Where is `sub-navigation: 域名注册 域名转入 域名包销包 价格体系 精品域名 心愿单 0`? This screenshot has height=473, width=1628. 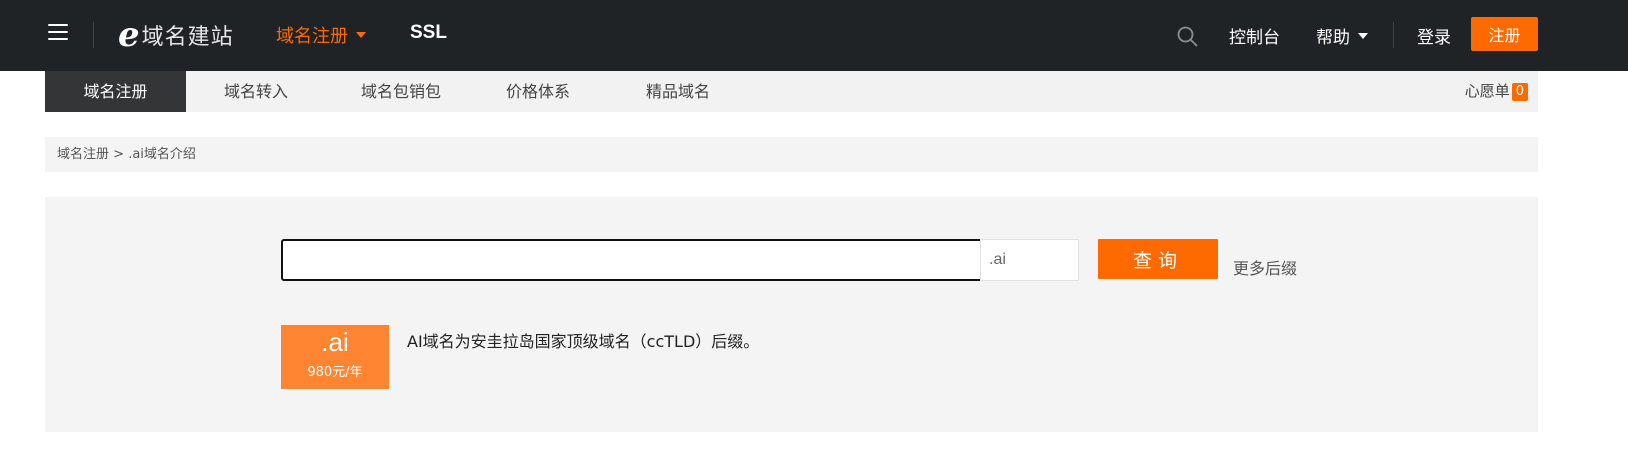 sub-navigation: 域名注册 域名转入 域名包销包 价格体系 精品域名 心愿单 0 is located at coordinates (791, 91).